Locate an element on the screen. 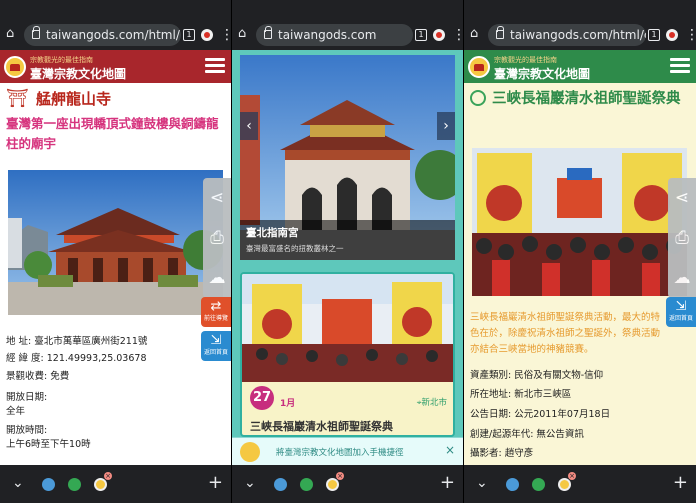 The image size is (696, 503). browser-toolbar: ⌂ taiwangods.com/html/c 1 ⋮ is located at coordinates (580, 25).